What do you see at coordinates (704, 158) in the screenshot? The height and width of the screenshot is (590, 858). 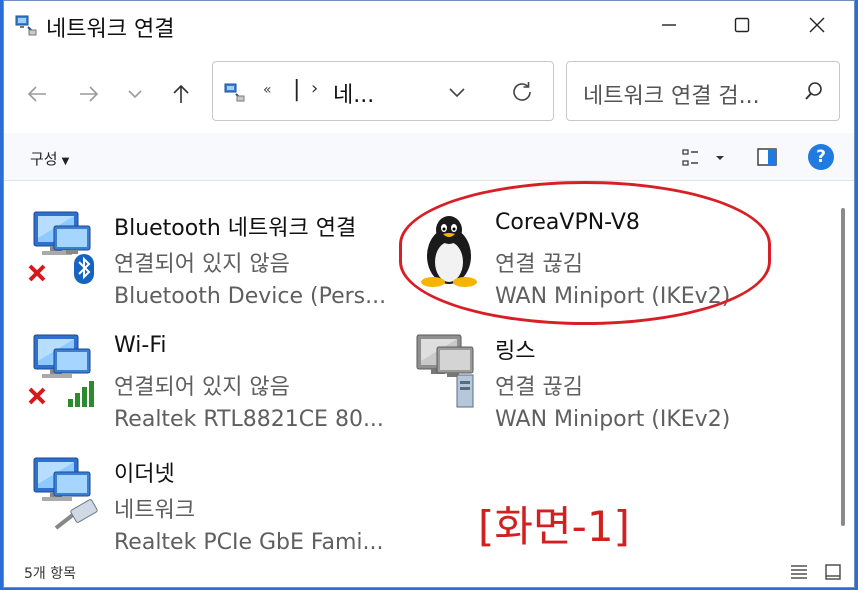 I see `change-view-button` at bounding box center [704, 158].